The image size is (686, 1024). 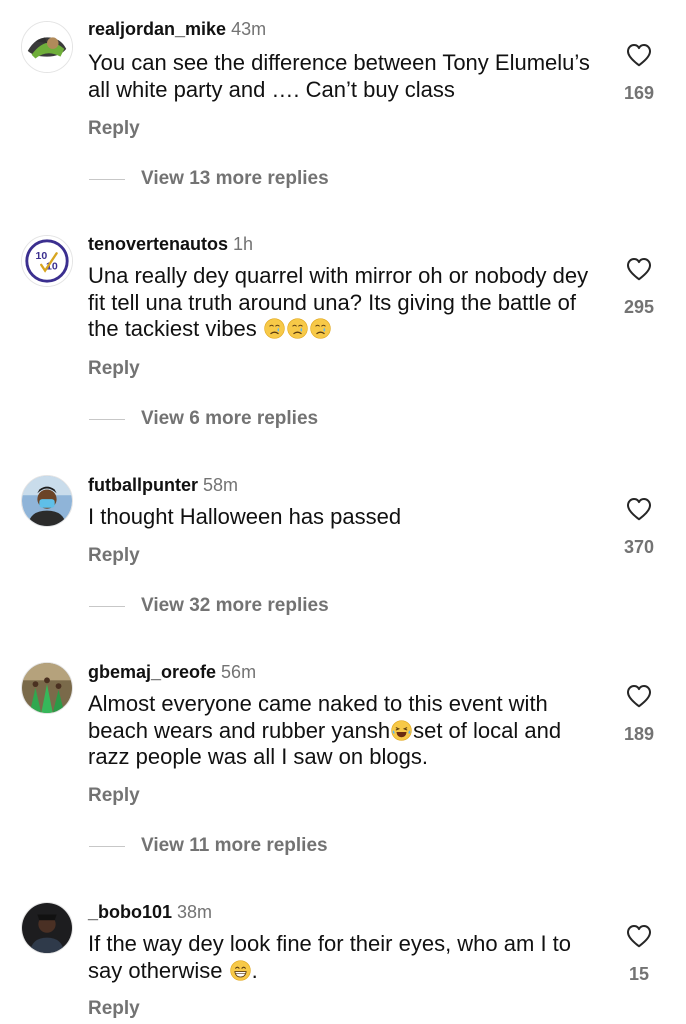 I want to click on view-replies-label: View 11 more replies, so click(x=234, y=845).